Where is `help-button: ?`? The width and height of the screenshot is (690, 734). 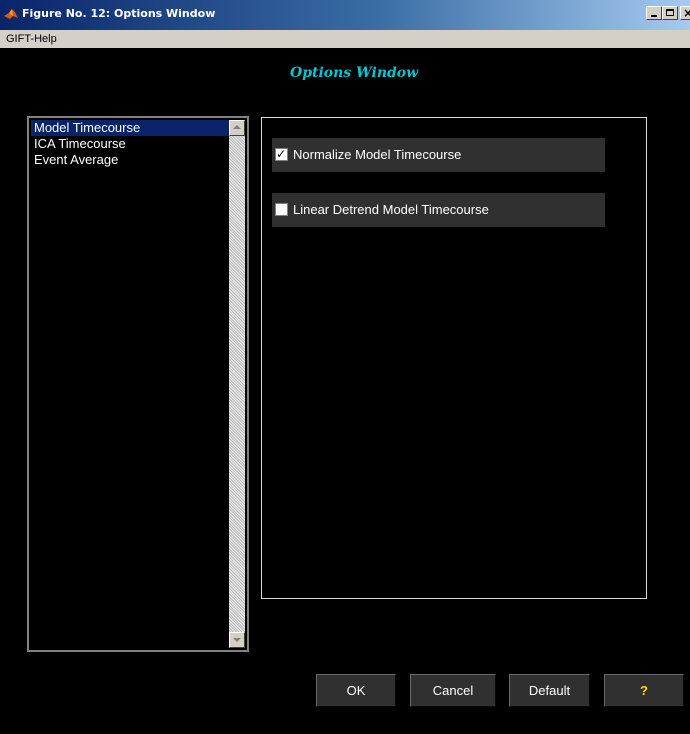
help-button: ? is located at coordinates (644, 690).